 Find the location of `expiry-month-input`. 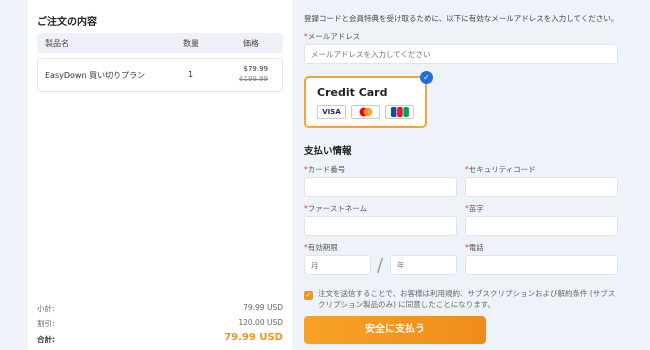

expiry-month-input is located at coordinates (337, 265).